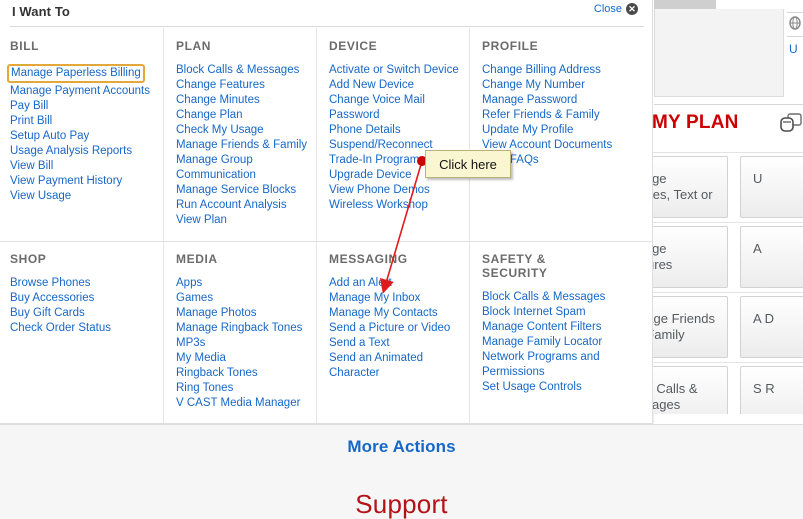  Describe the element at coordinates (82, 106) in the screenshot. I see `link-pay-bill: Pay Bill` at that location.